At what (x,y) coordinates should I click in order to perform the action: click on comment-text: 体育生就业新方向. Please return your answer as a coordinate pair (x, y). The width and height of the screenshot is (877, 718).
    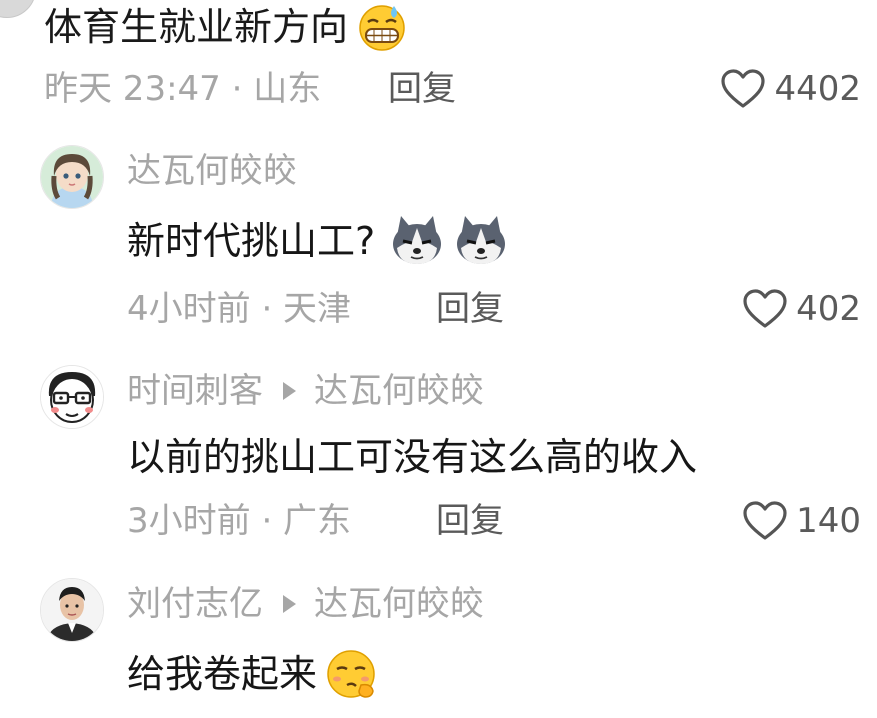
    Looking at the image, I should click on (227, 27).